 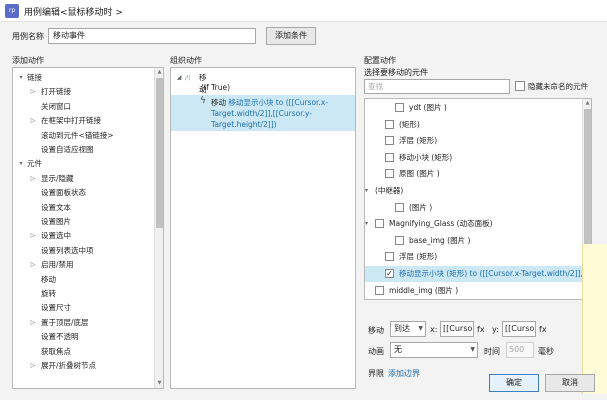 What do you see at coordinates (474, 241) in the screenshot?
I see `widget-row: base_img (图片 )` at bounding box center [474, 241].